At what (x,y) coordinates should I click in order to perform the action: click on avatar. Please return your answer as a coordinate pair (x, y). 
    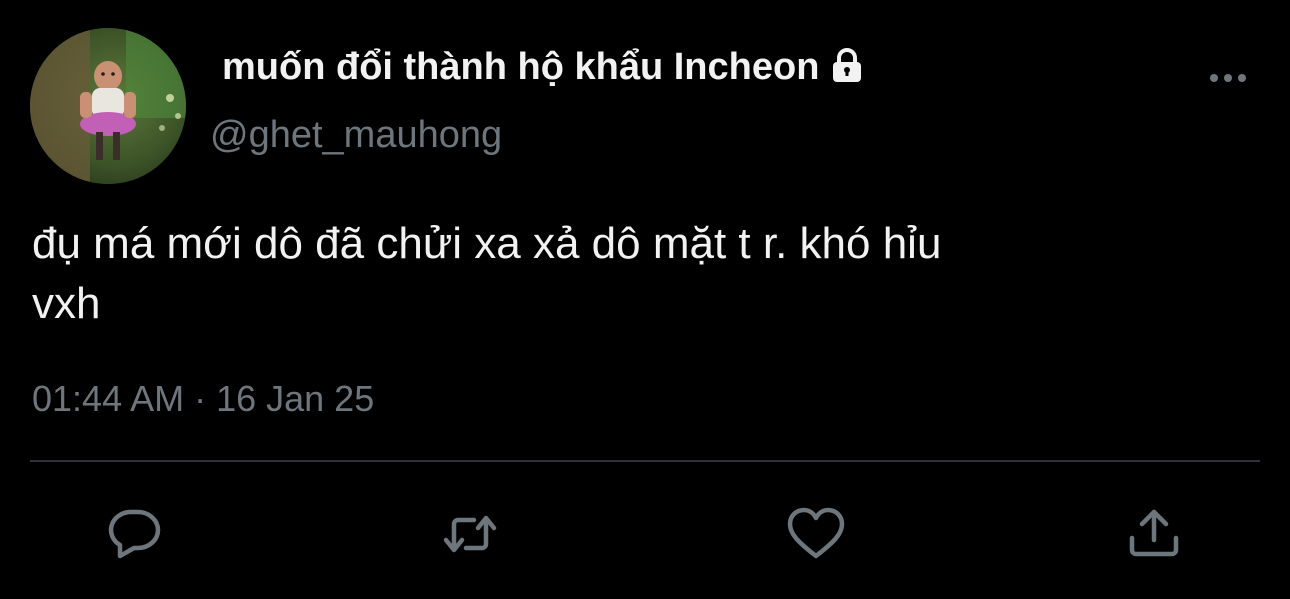
    Looking at the image, I should click on (108, 106).